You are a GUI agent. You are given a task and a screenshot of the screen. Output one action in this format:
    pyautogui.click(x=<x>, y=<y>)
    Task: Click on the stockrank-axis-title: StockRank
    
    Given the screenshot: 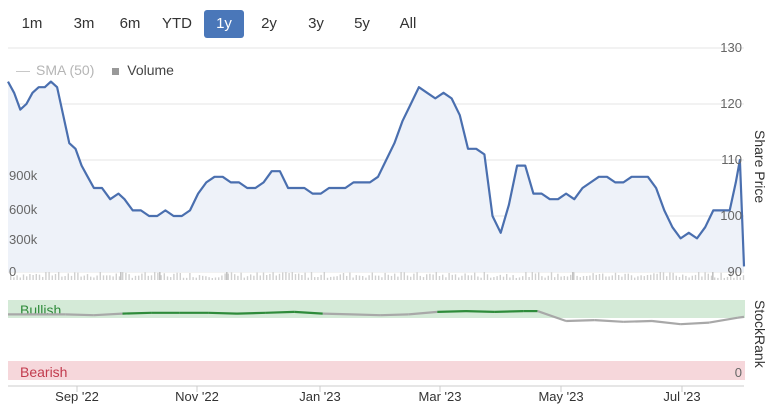 What is the action you would take?
    pyautogui.click(x=760, y=334)
    